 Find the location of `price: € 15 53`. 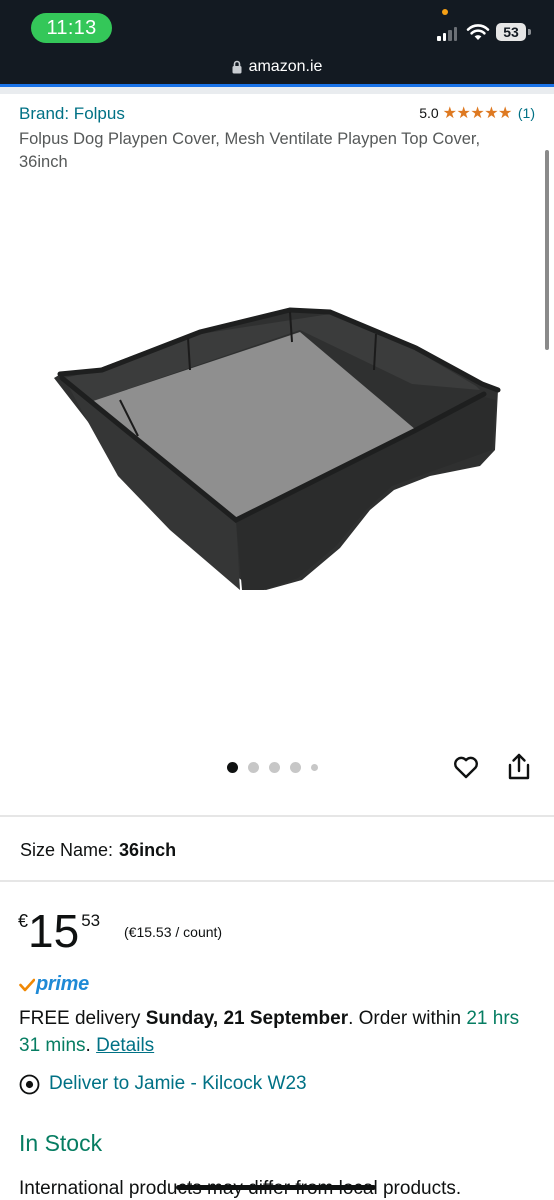

price: € 15 53 is located at coordinates (59, 931).